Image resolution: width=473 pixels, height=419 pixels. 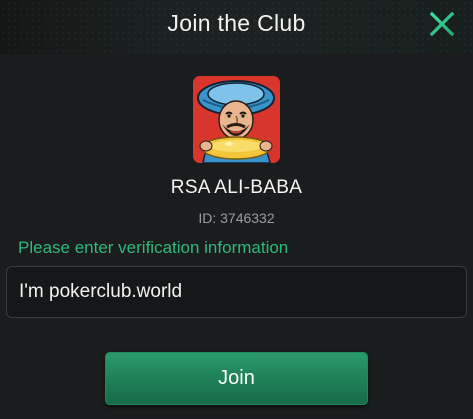 I want to click on join-button: Join, so click(x=236, y=378).